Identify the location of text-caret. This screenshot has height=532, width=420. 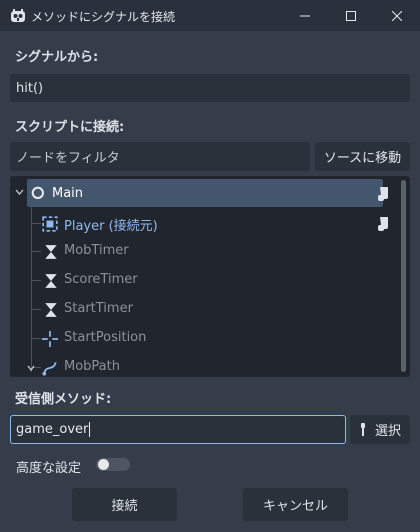
(90, 429).